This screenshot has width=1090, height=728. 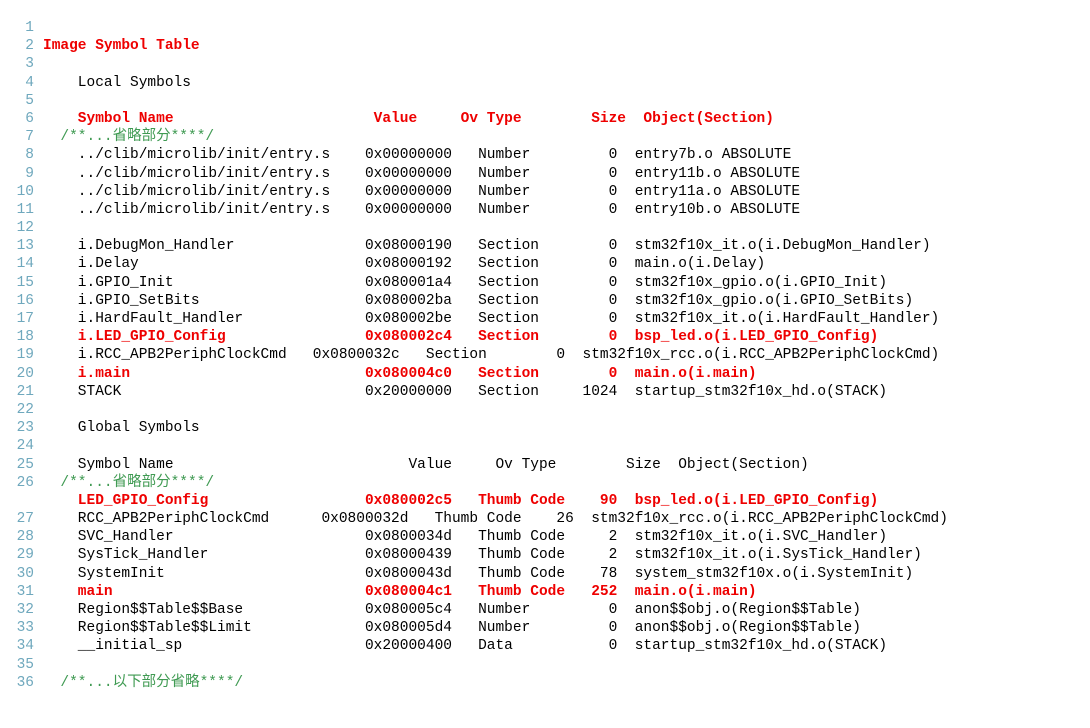 I want to click on line-number: 22, so click(x=25, y=409).